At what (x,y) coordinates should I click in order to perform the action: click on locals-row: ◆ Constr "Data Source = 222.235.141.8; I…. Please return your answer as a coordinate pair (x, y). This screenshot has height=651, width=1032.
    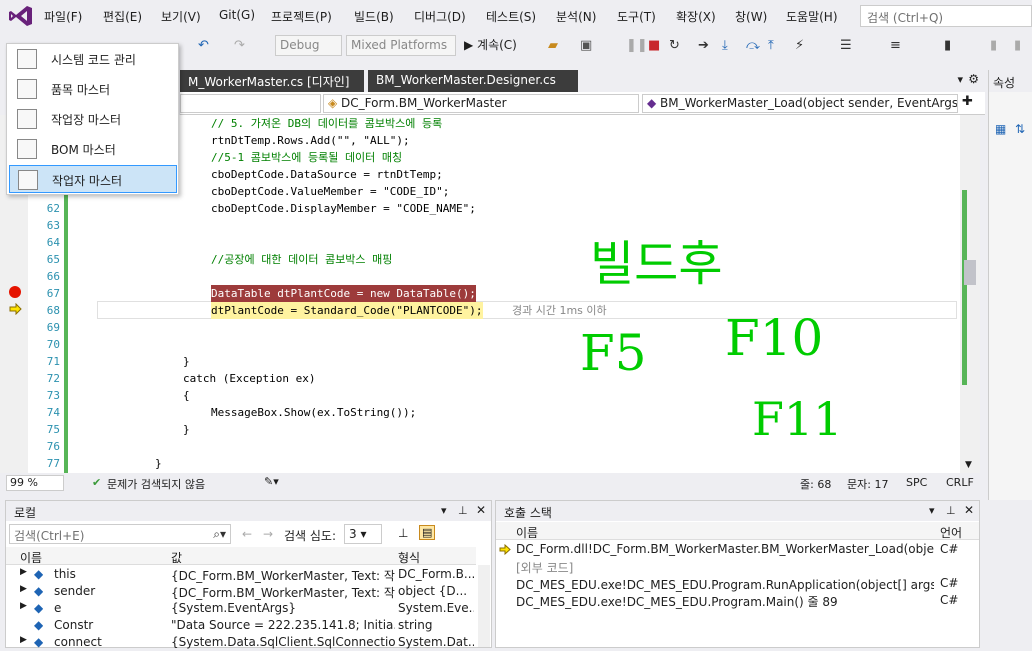
    Looking at the image, I should click on (241, 625).